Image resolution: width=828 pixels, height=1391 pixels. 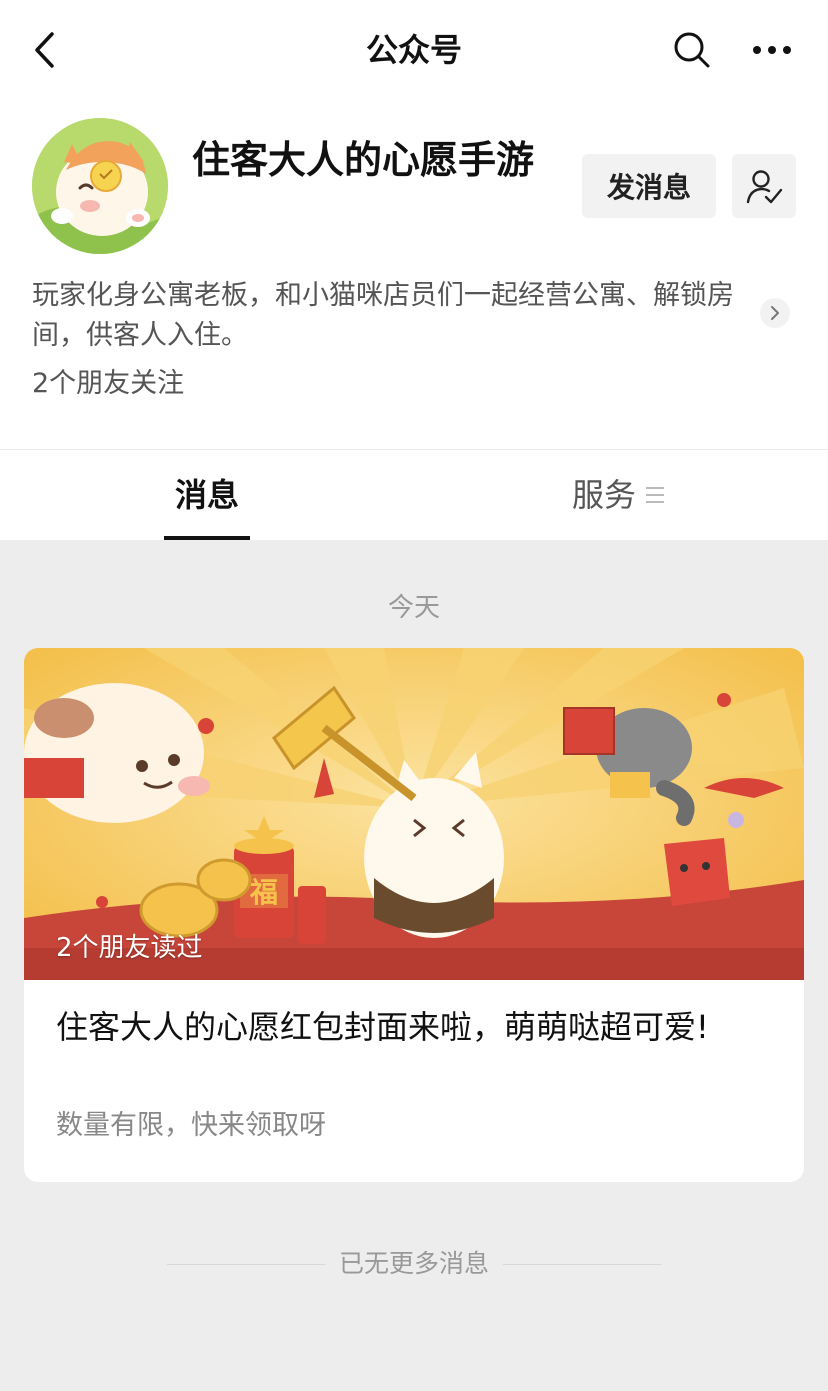 I want to click on friends-read-count: 2个朋友读过, so click(x=129, y=948).